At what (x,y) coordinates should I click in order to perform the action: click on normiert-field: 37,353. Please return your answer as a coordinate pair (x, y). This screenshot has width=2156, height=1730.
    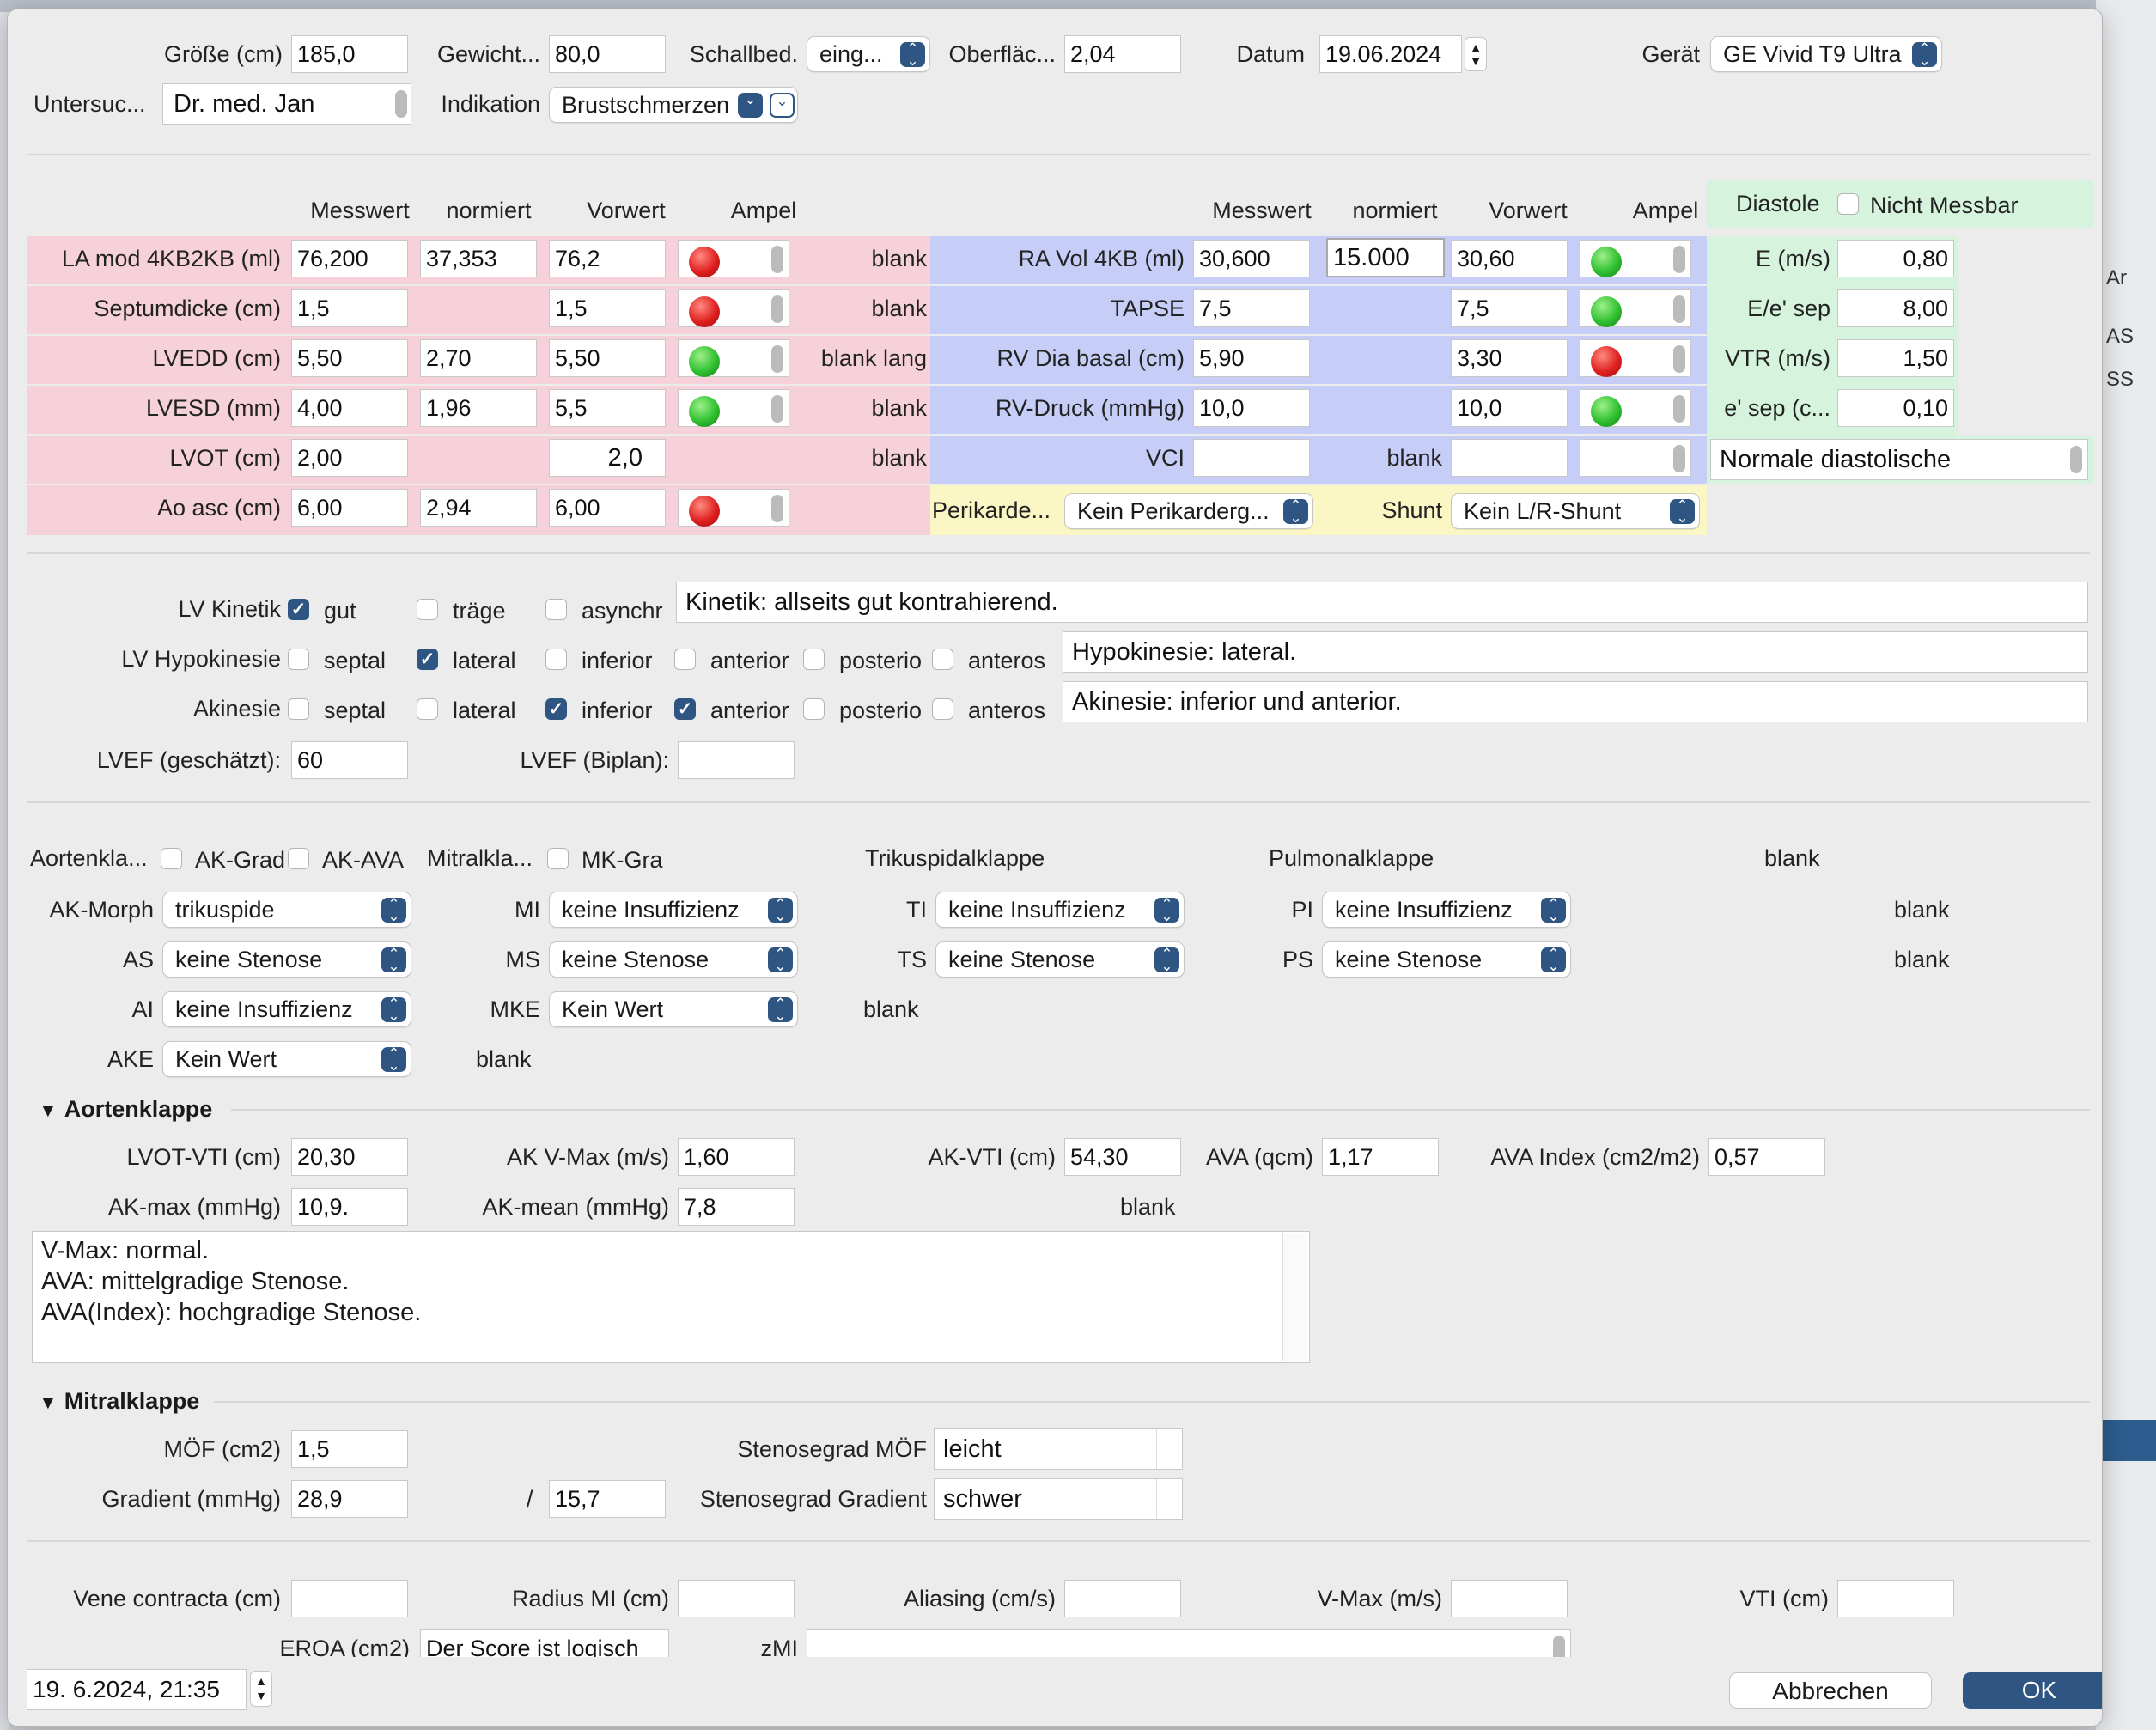
    Looking at the image, I should click on (478, 259).